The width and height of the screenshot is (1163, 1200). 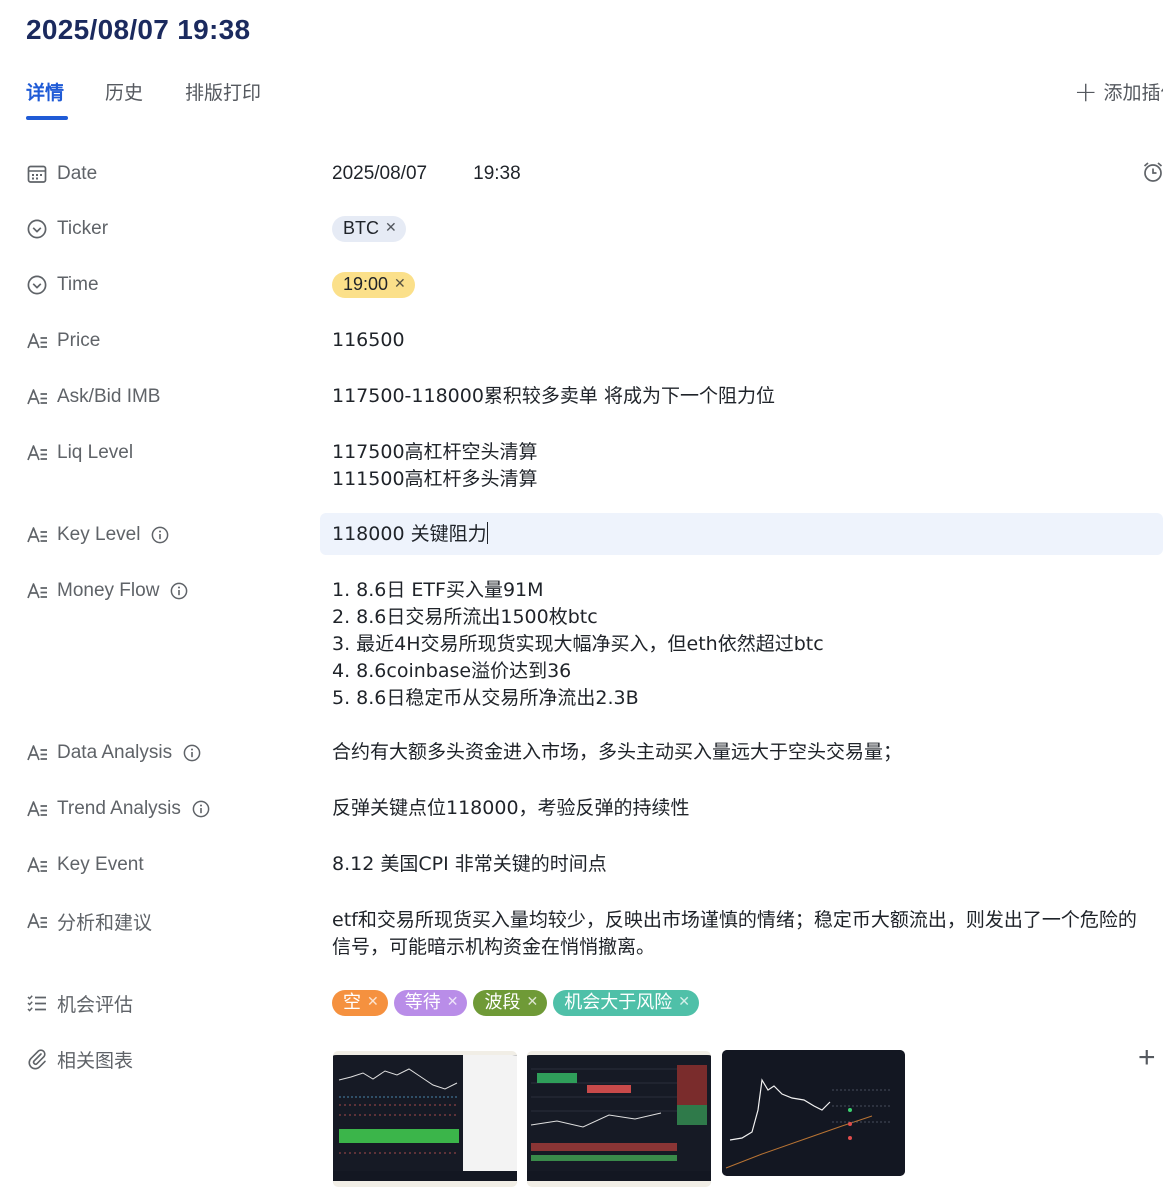 What do you see at coordinates (1086, 91) in the screenshot?
I see `plus-icon: +` at bounding box center [1086, 91].